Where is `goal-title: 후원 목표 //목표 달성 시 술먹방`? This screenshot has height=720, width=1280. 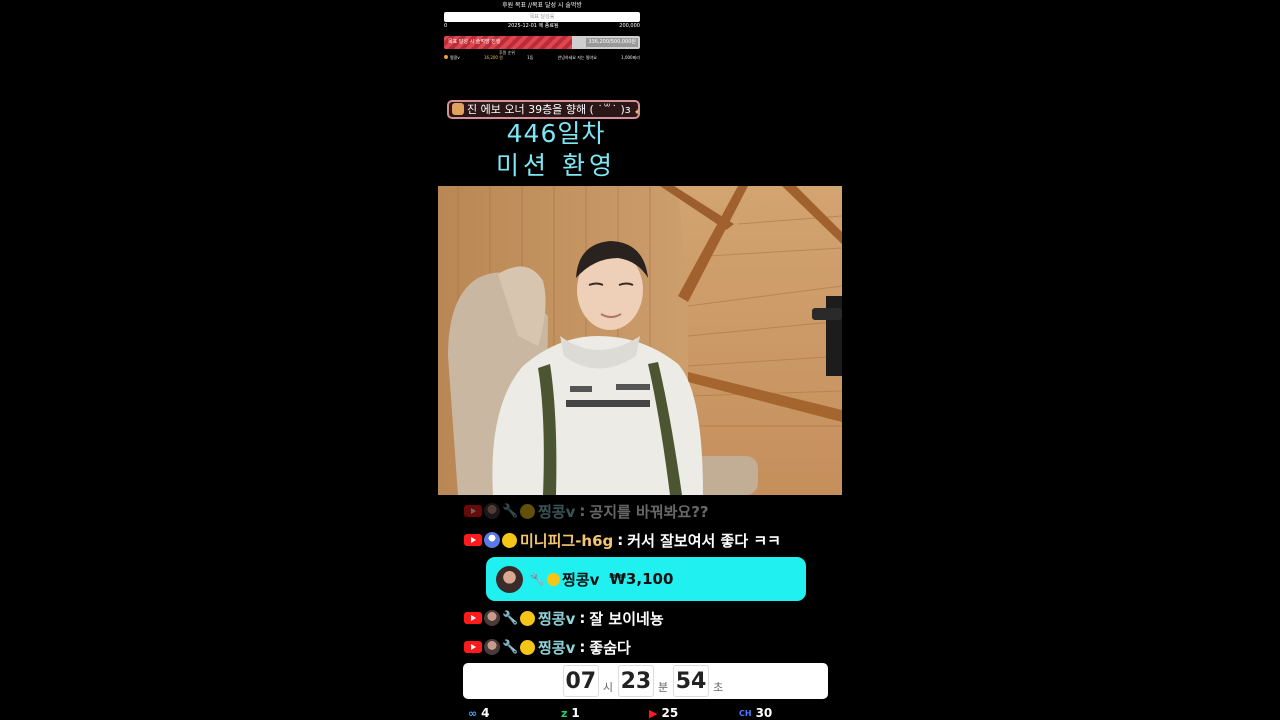 goal-title: 후원 목표 //목표 달성 시 술먹방 is located at coordinates (542, 5).